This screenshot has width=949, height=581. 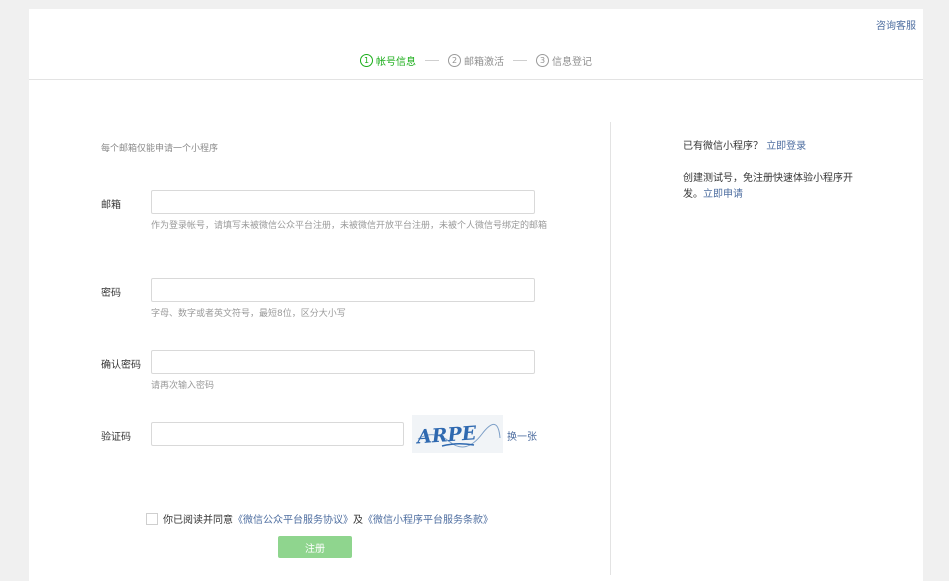 What do you see at coordinates (160, 149) in the screenshot?
I see `form-intro: 每个邮箱仅能申请一个小程序` at bounding box center [160, 149].